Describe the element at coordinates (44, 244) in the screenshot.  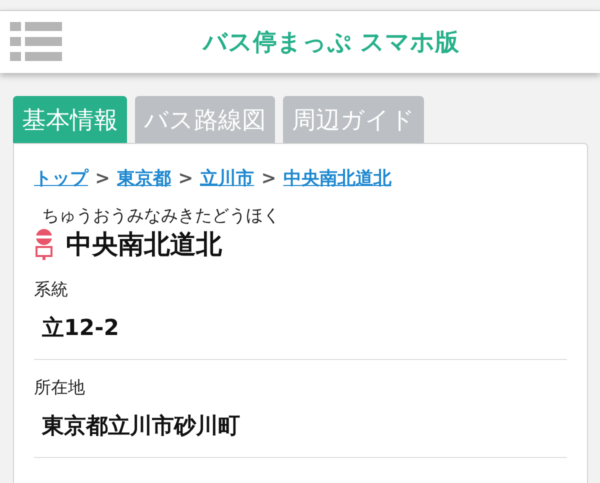
I see `bus-stop-icon` at that location.